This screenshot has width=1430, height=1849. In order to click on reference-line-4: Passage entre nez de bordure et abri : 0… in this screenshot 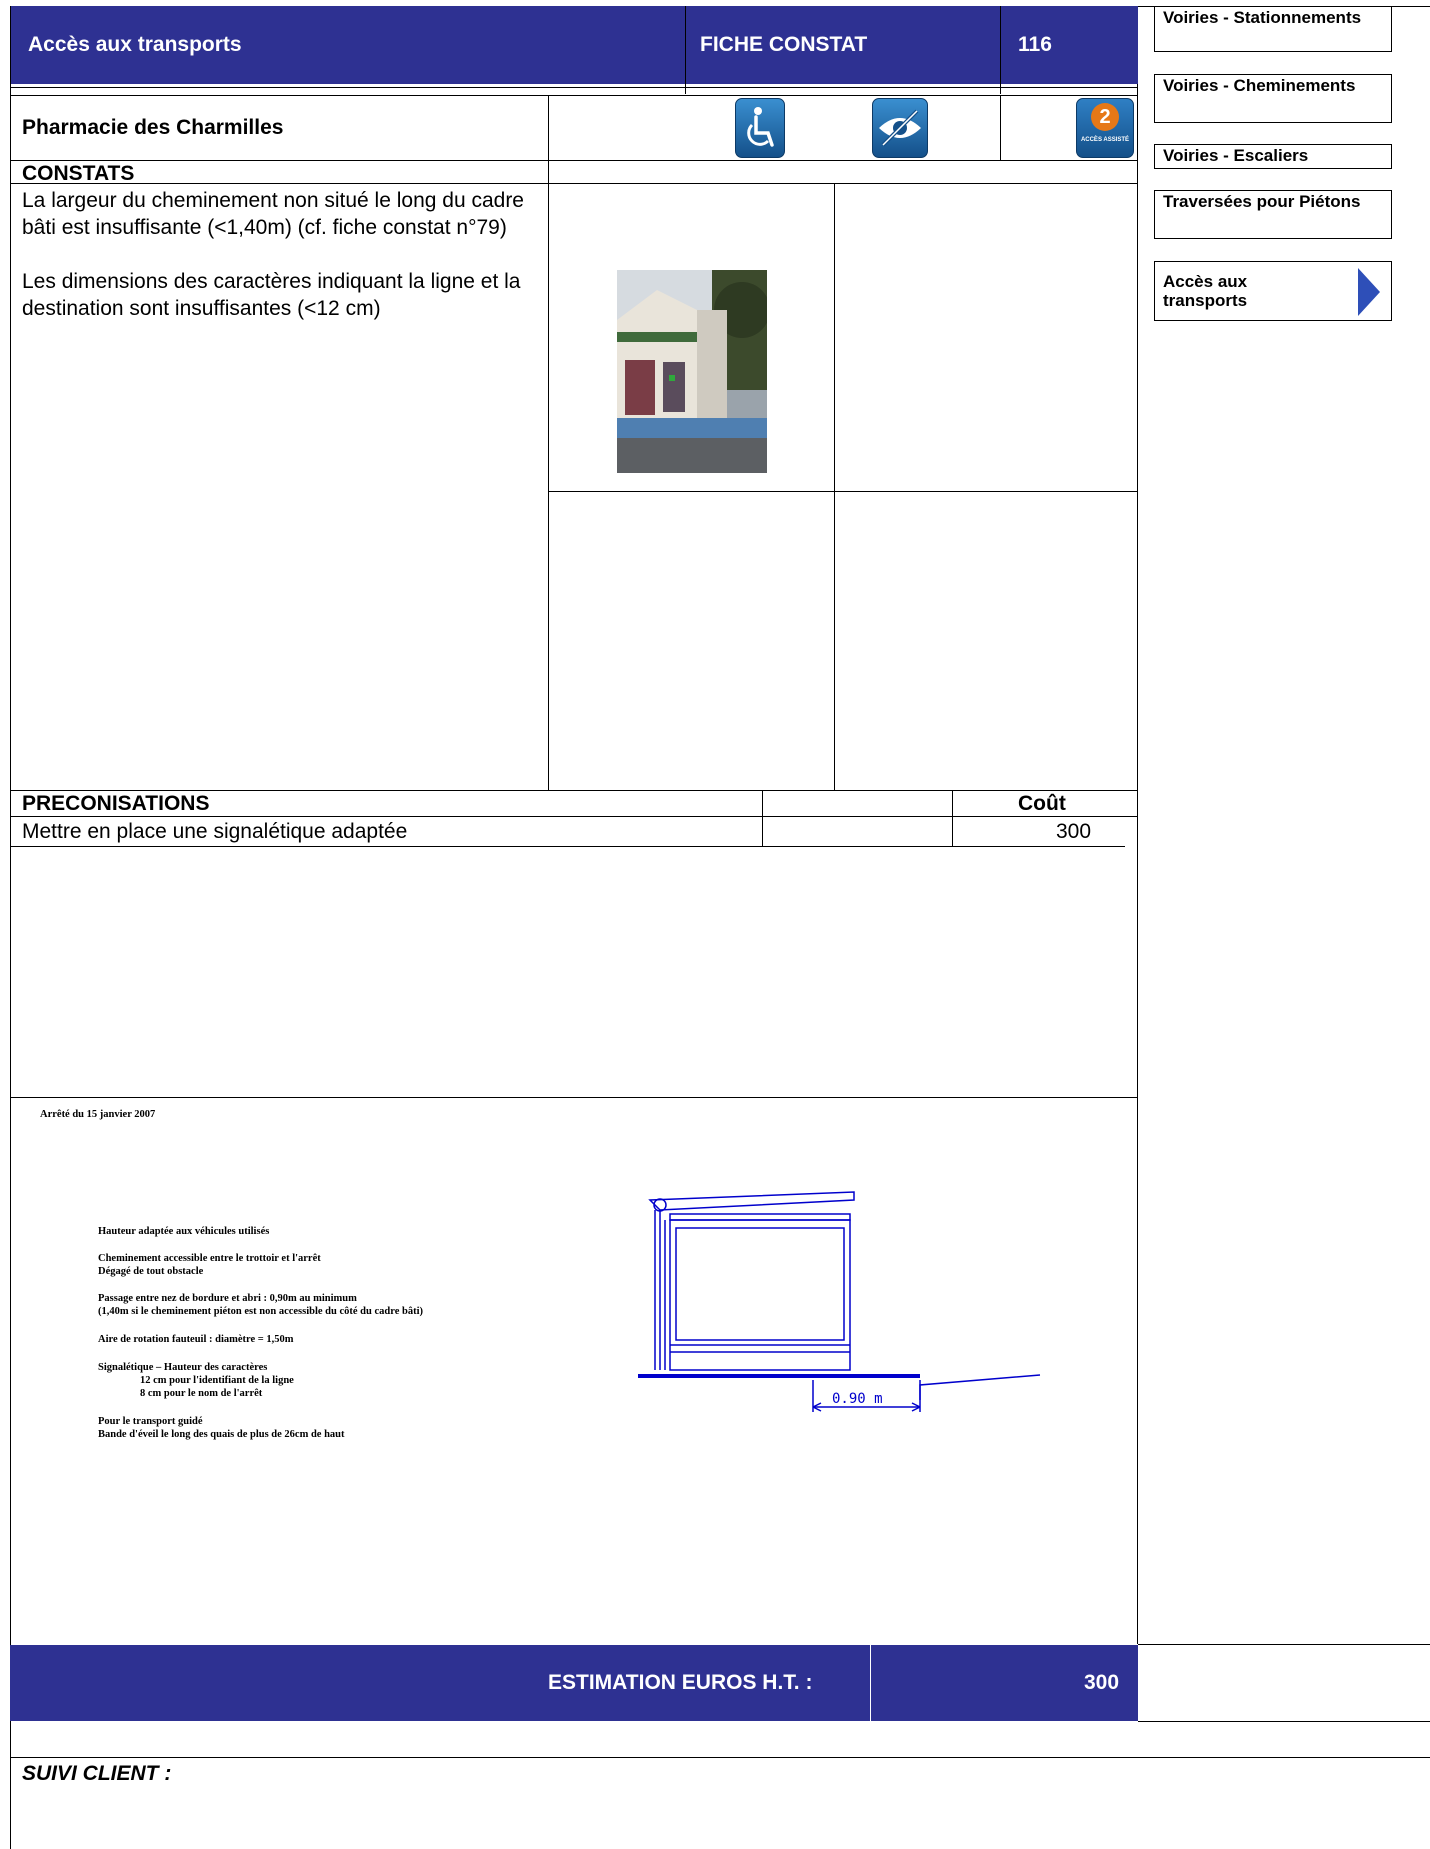, I will do `click(227, 1298)`.